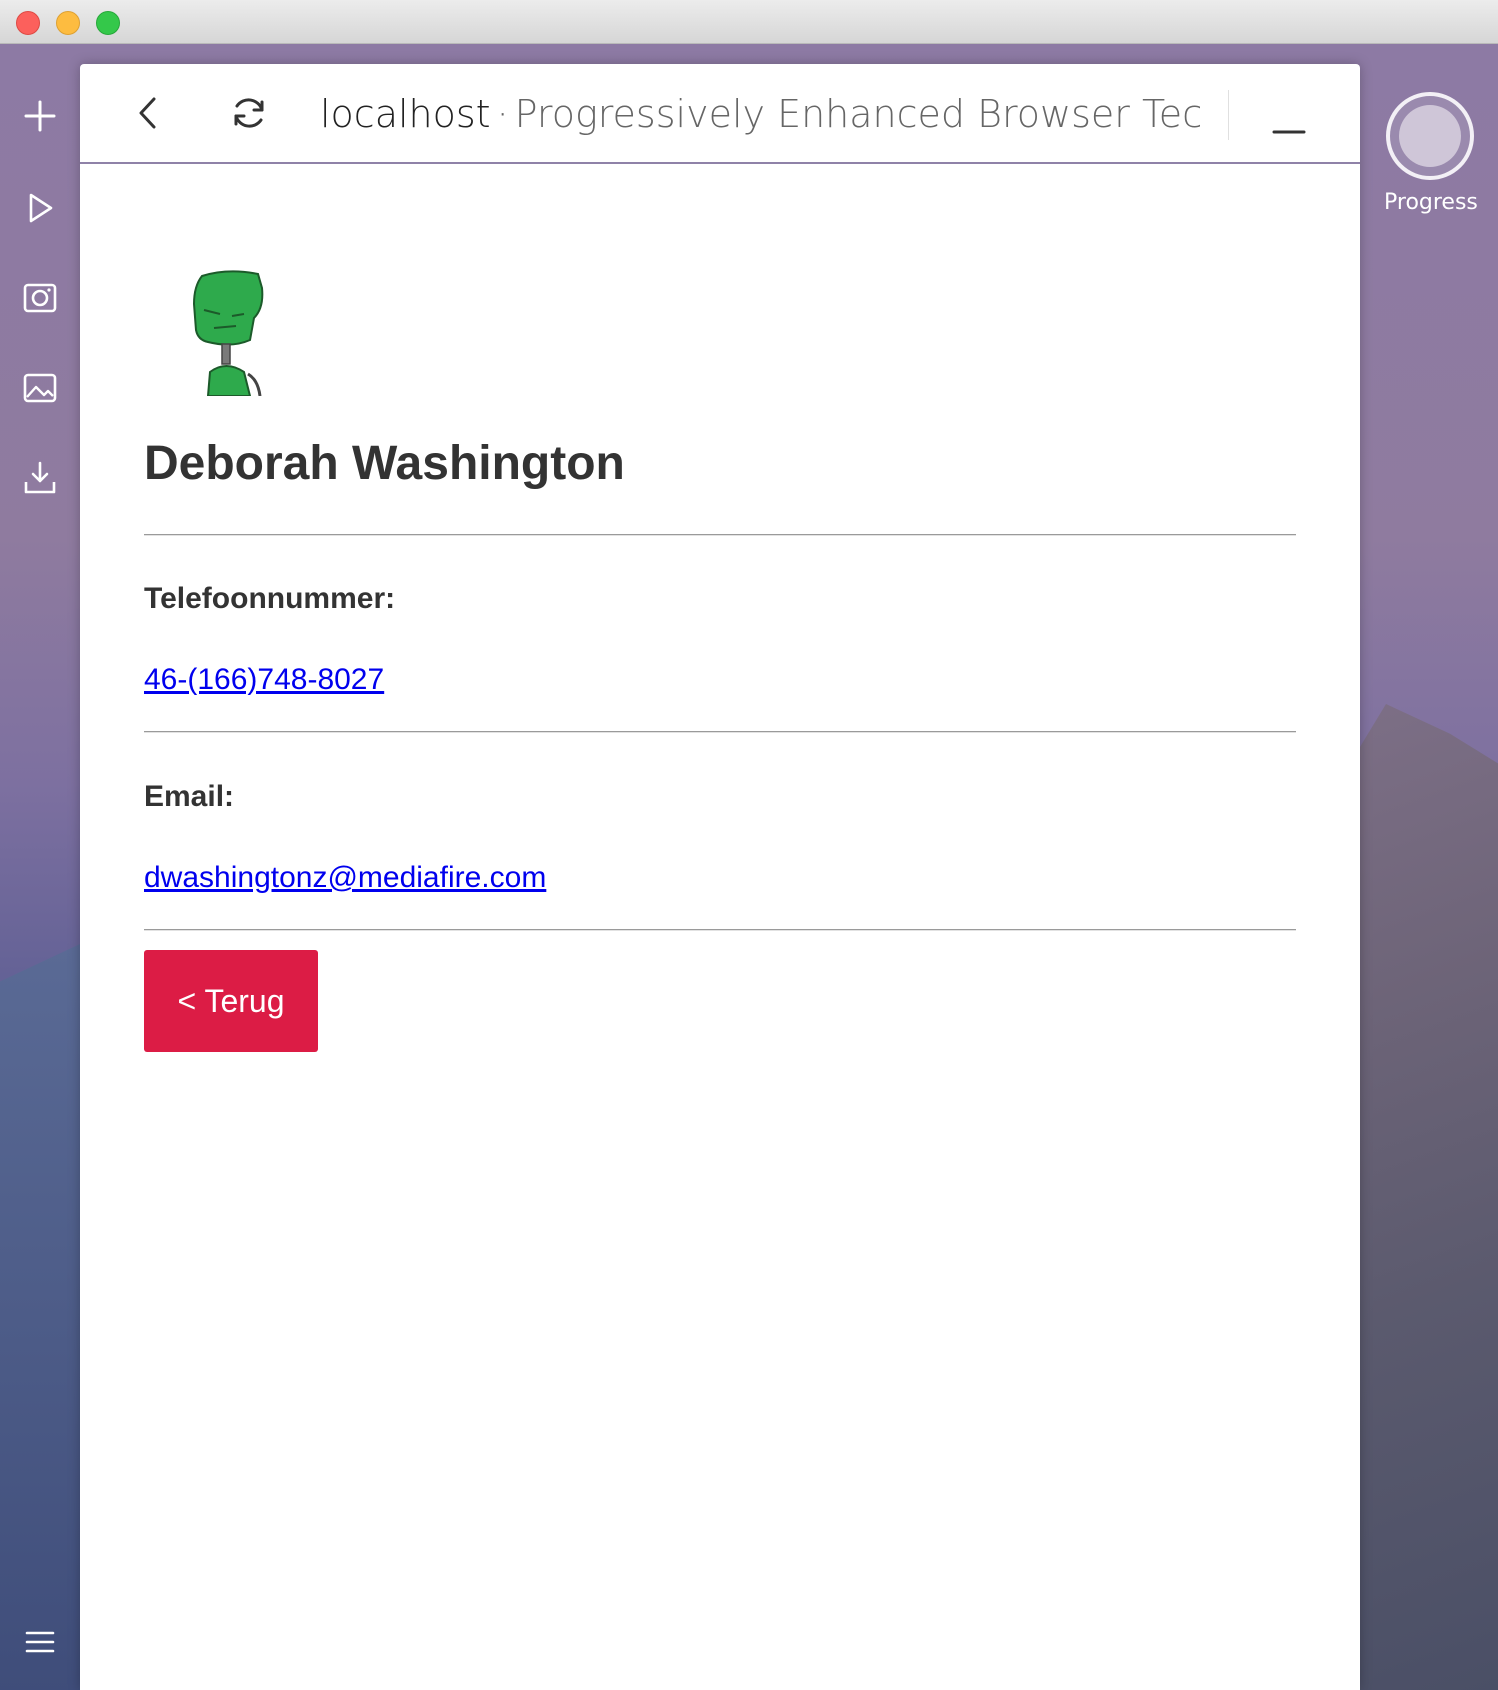 This screenshot has width=1498, height=1690. I want to click on play-button, so click(40, 208).